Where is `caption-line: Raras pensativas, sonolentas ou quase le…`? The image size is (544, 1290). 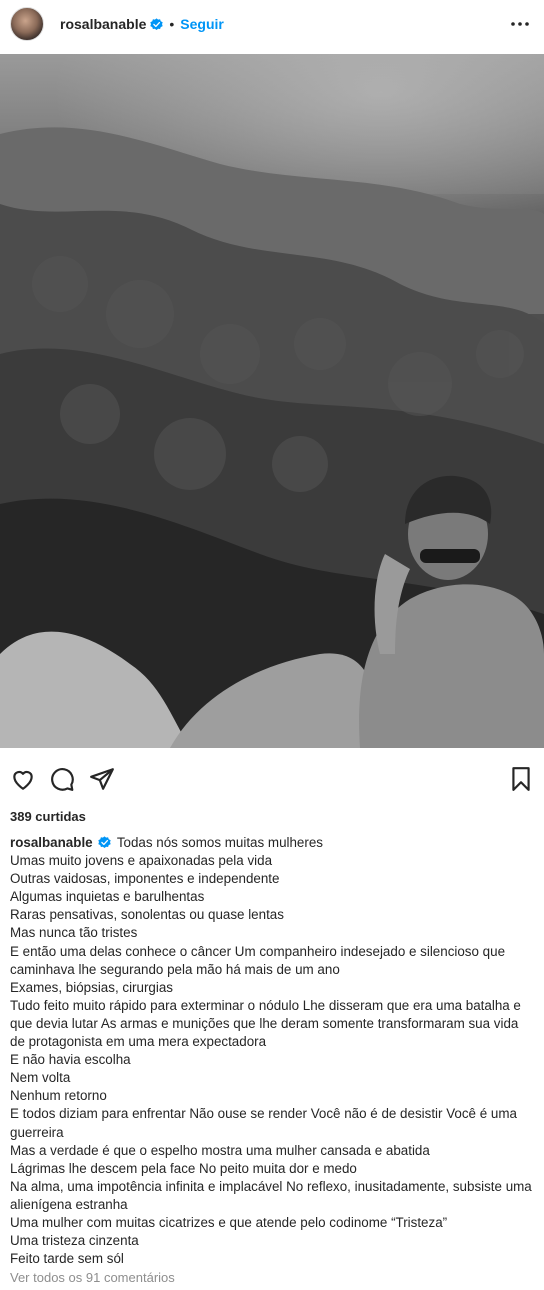 caption-line: Raras pensativas, sonolentas ou quase le… is located at coordinates (147, 915).